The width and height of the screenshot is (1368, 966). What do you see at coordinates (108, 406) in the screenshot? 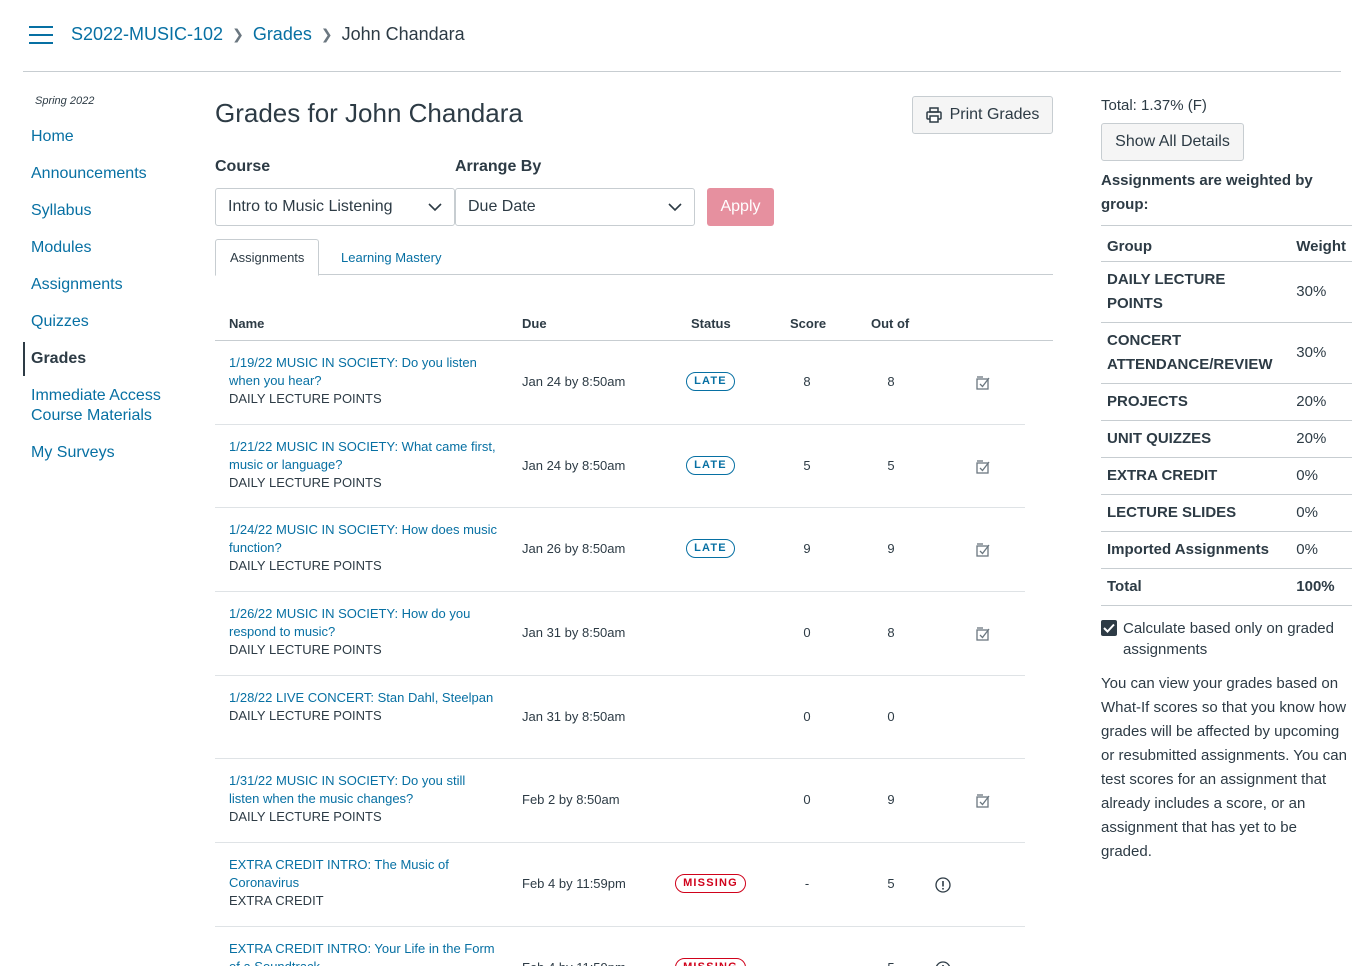
I see `nav-item-immediate-access: Immediate Access Course Materials` at bounding box center [108, 406].